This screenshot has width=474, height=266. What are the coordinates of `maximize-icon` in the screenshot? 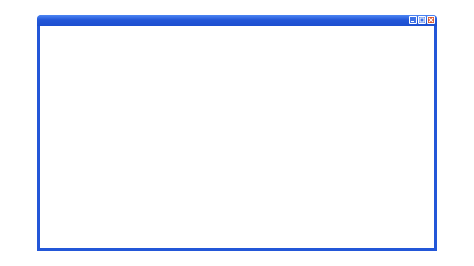 It's located at (422, 20).